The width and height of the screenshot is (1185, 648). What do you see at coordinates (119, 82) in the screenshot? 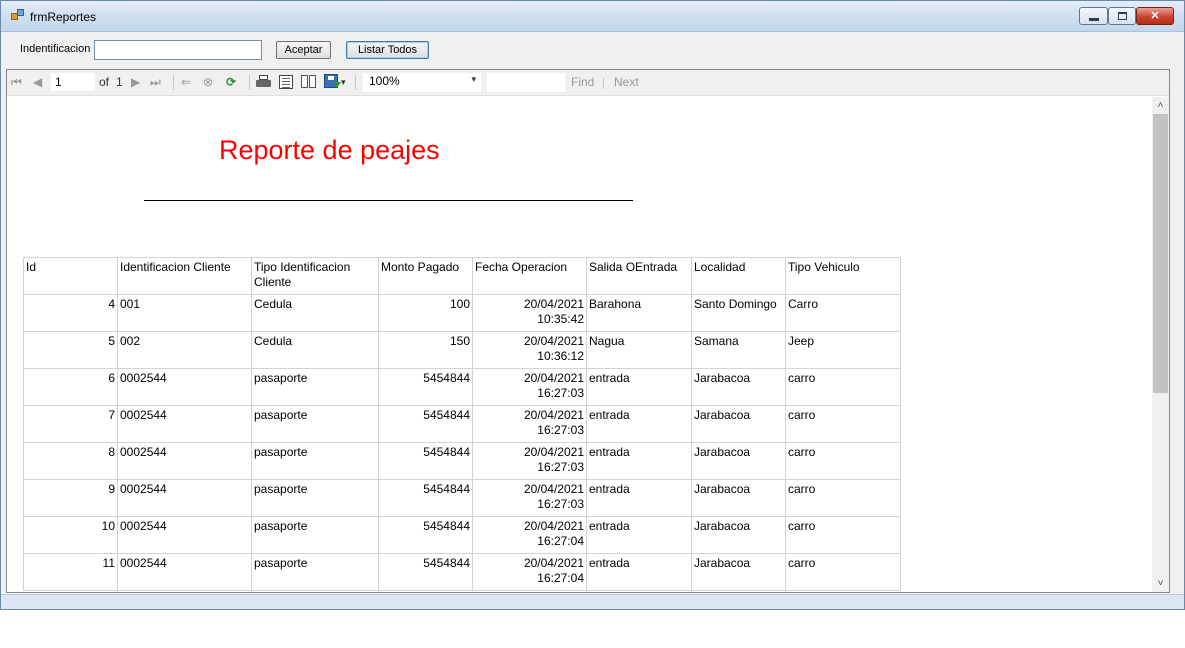
I see `total-pages: 1` at bounding box center [119, 82].